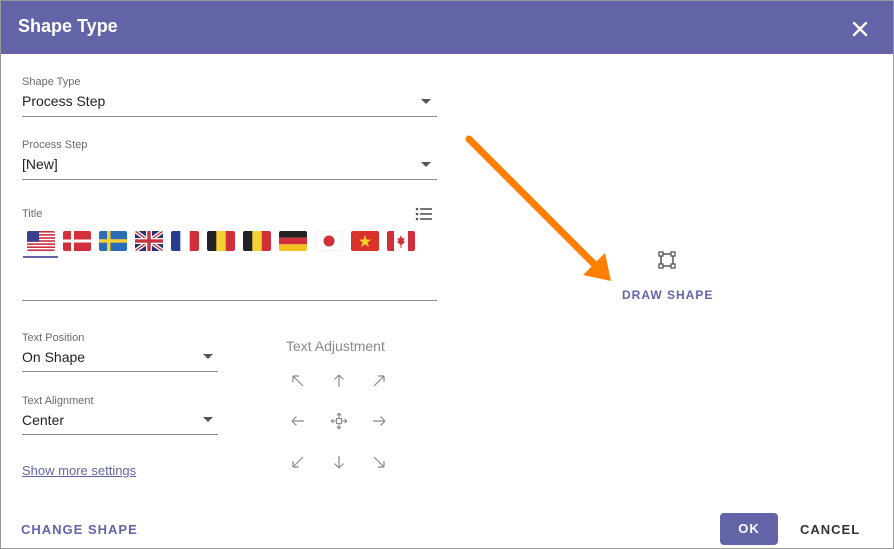  Describe the element at coordinates (113, 241) in the screenshot. I see `se-flag-icon` at that location.